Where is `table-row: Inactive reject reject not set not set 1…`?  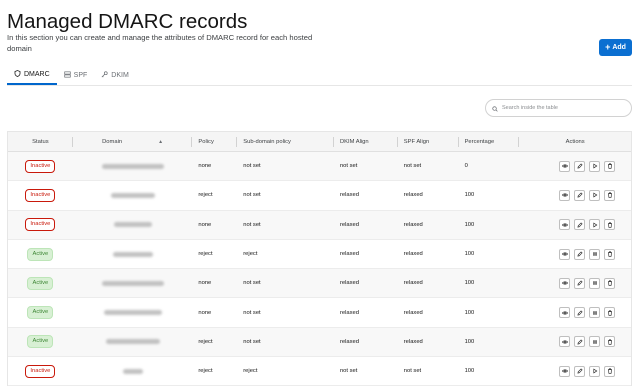 table-row: Inactive reject reject not set not set 1… is located at coordinates (319, 372).